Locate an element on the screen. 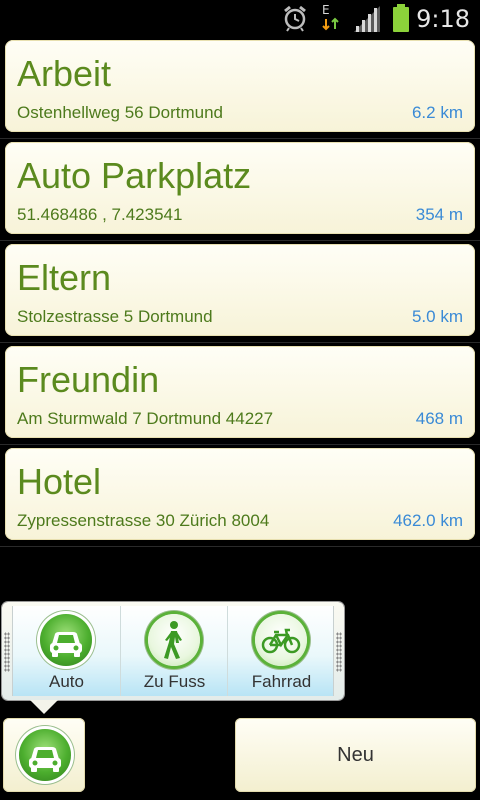  list-item: Eltern Stolzestrasse 5 Dortmund 5.0 km is located at coordinates (240, 290).